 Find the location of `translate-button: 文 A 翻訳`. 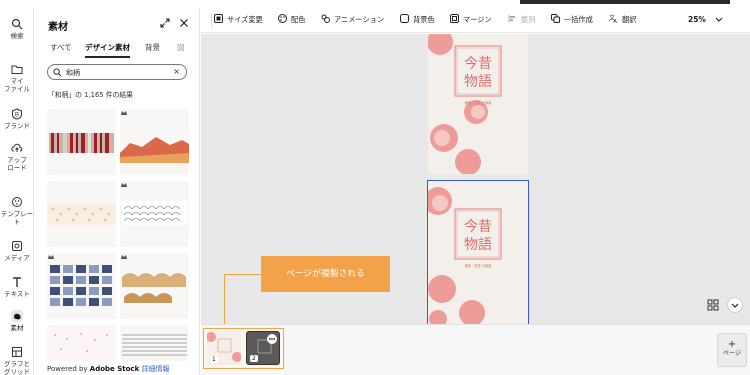

translate-button: 文 A 翻訳 is located at coordinates (622, 20).